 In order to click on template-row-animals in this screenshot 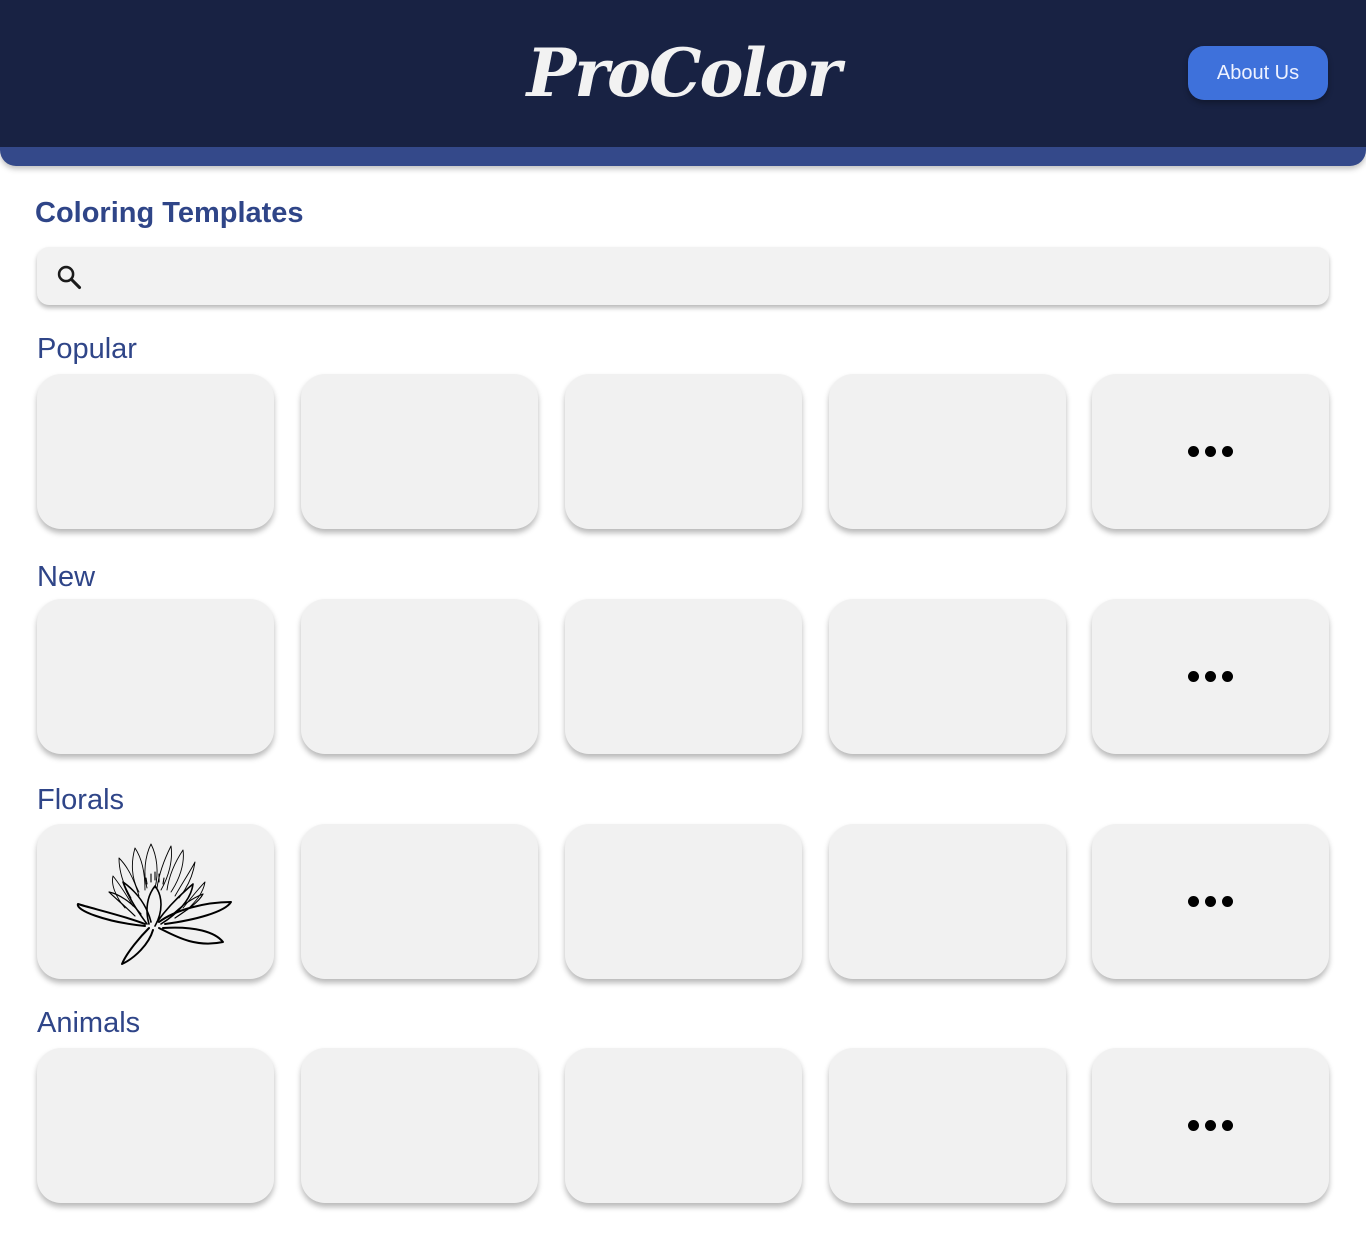, I will do `click(683, 1125)`.